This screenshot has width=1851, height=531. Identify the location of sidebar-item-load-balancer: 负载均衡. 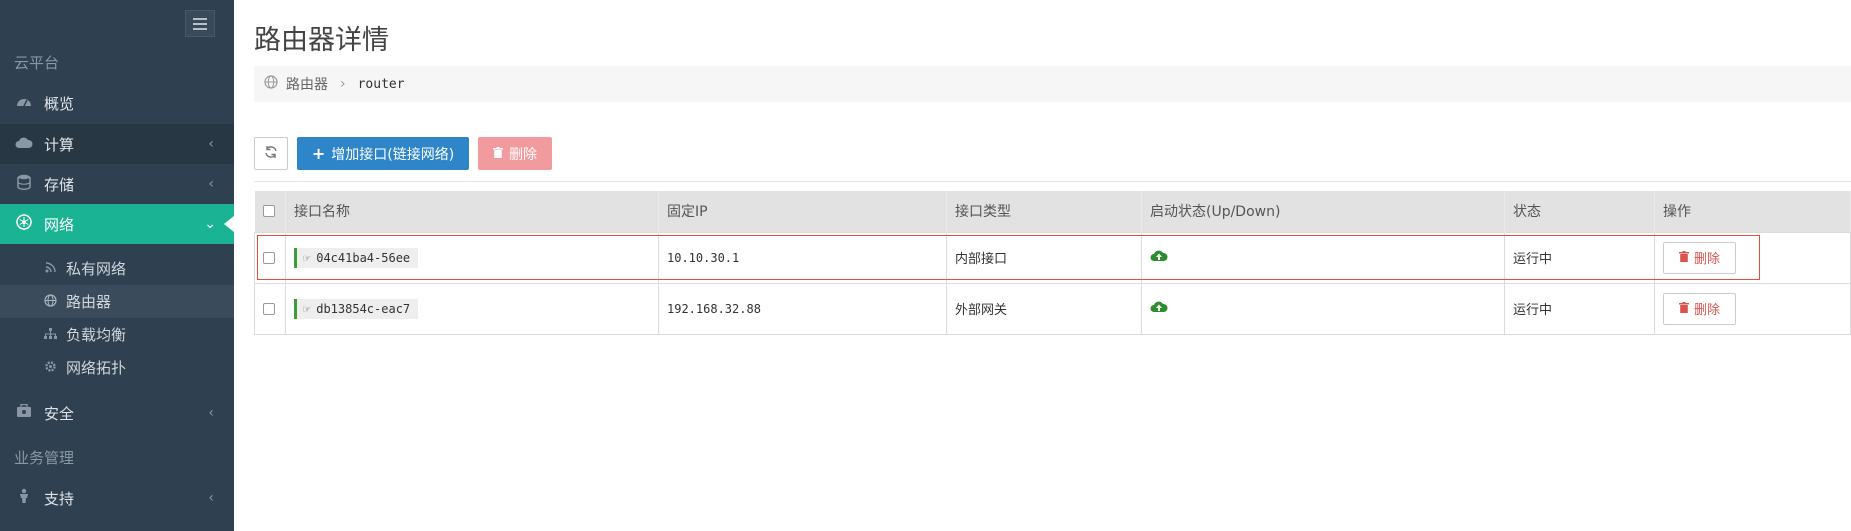
(117, 334).